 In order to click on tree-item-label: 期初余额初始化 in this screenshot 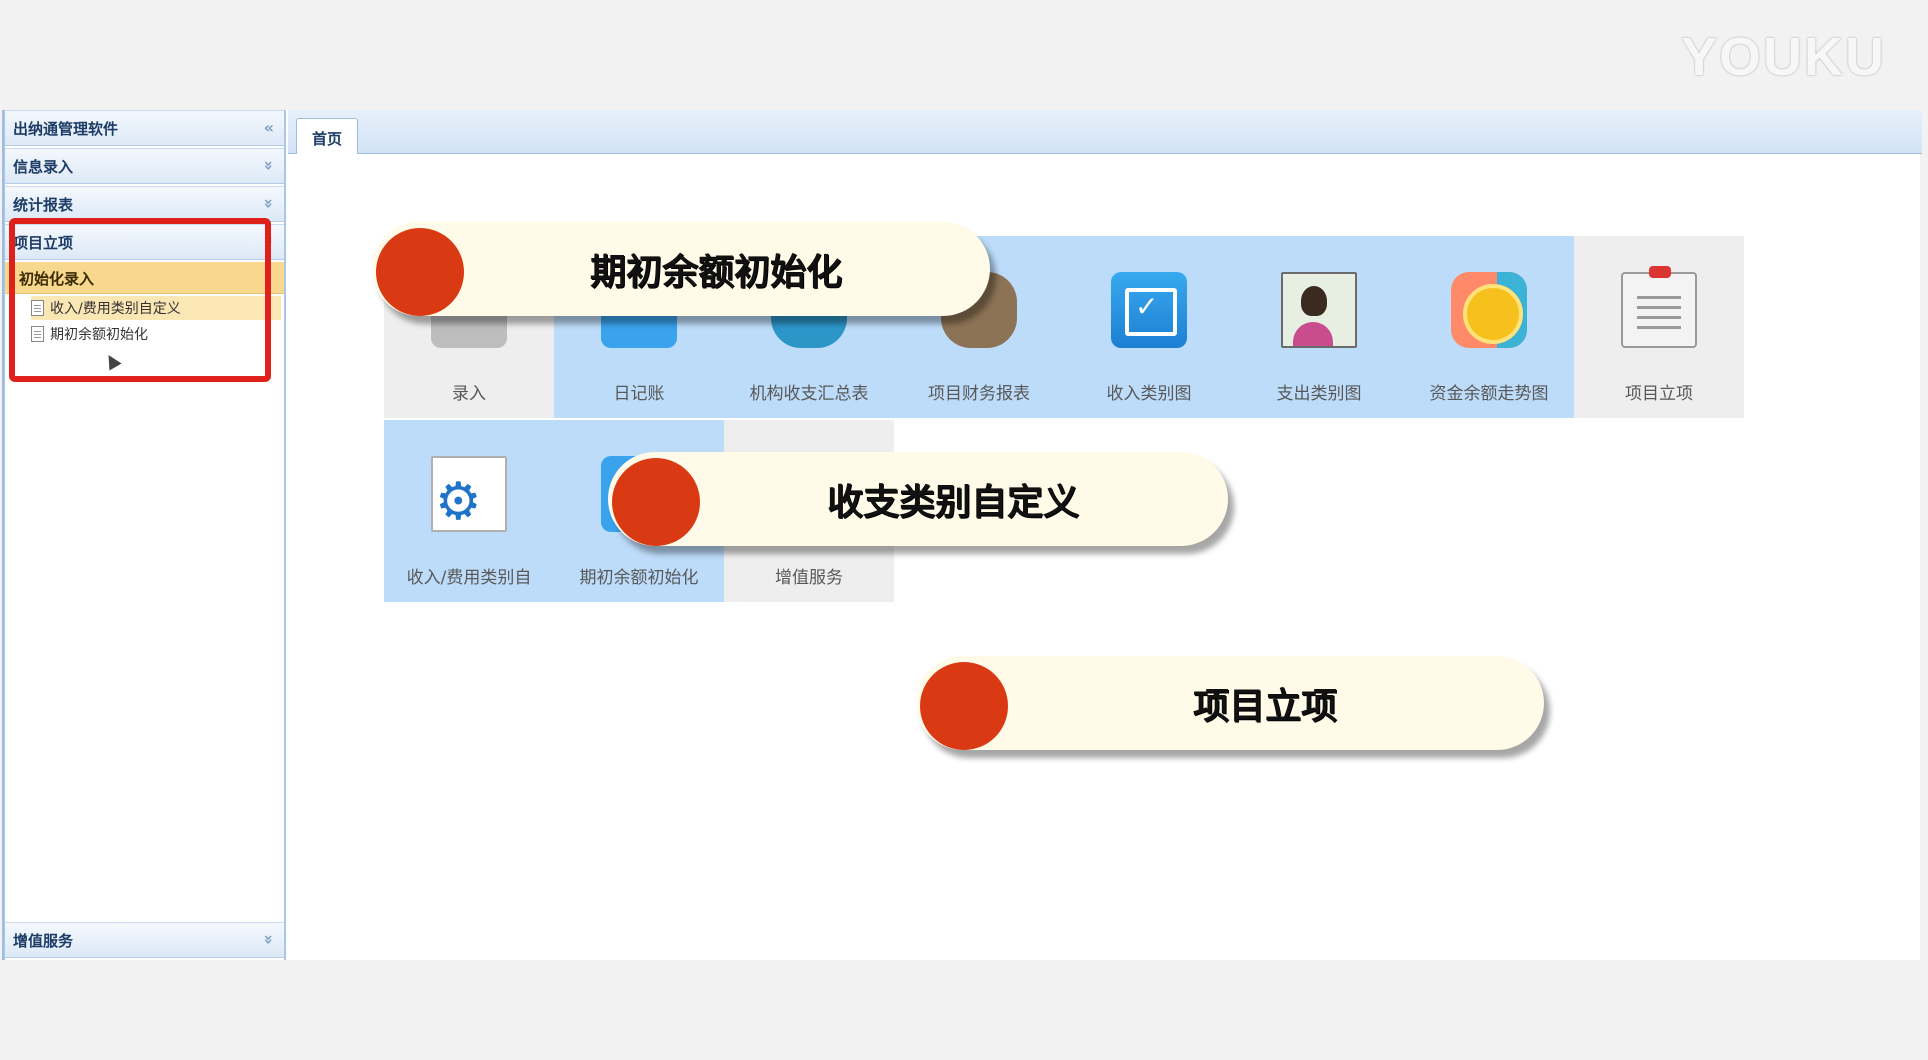, I will do `click(99, 335)`.